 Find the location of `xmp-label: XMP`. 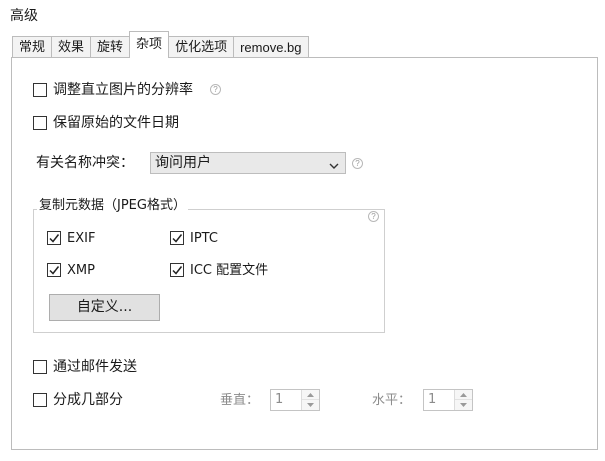

xmp-label: XMP is located at coordinates (81, 270).